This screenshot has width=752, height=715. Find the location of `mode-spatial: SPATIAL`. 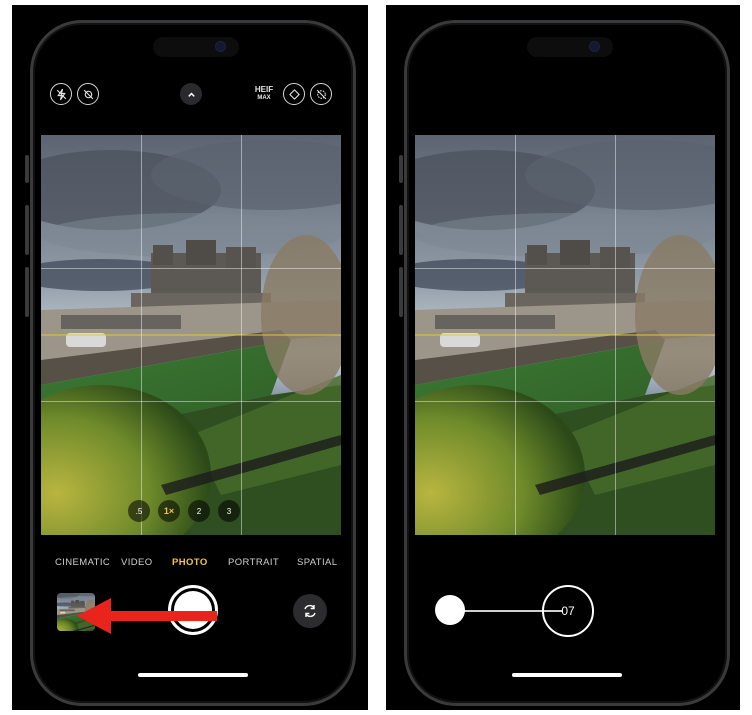

mode-spatial: SPATIAL is located at coordinates (317, 562).